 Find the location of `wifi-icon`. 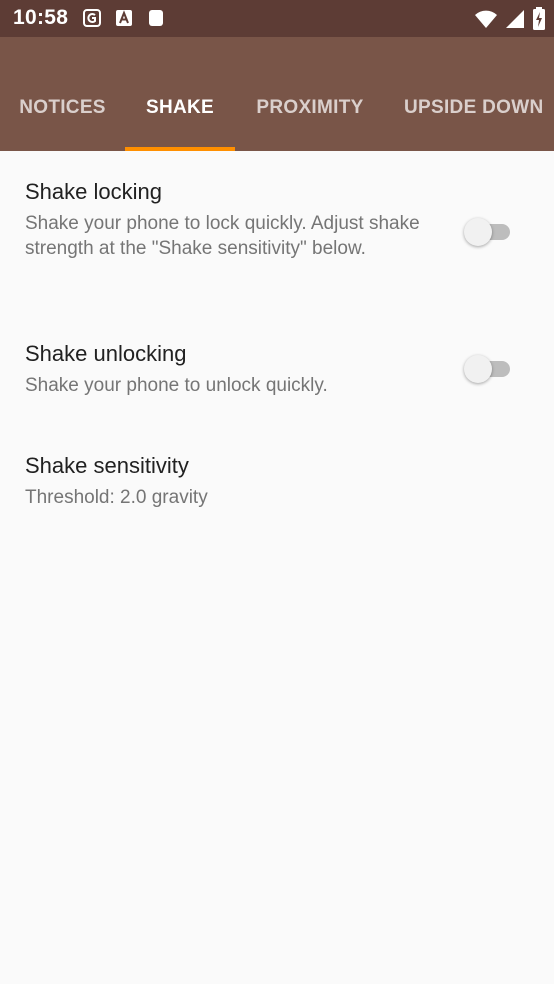

wifi-icon is located at coordinates (486, 21).